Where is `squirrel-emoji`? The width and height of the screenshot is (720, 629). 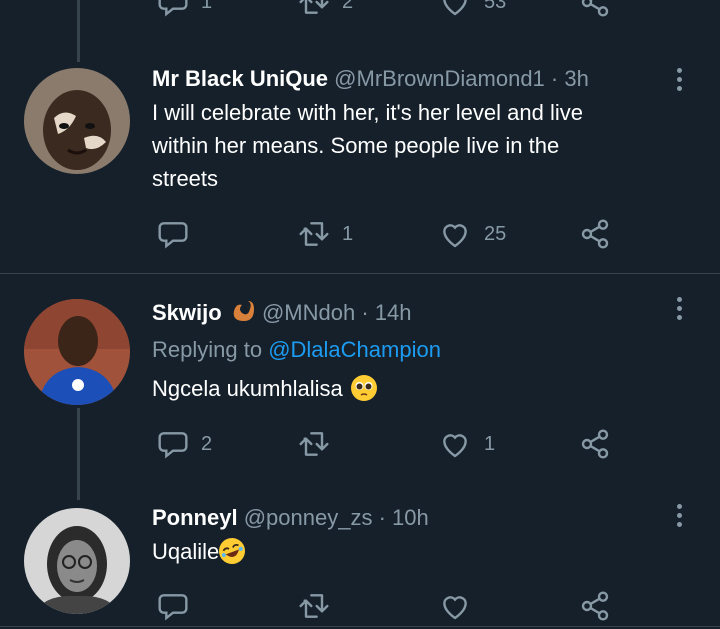
squirrel-emoji is located at coordinates (242, 311).